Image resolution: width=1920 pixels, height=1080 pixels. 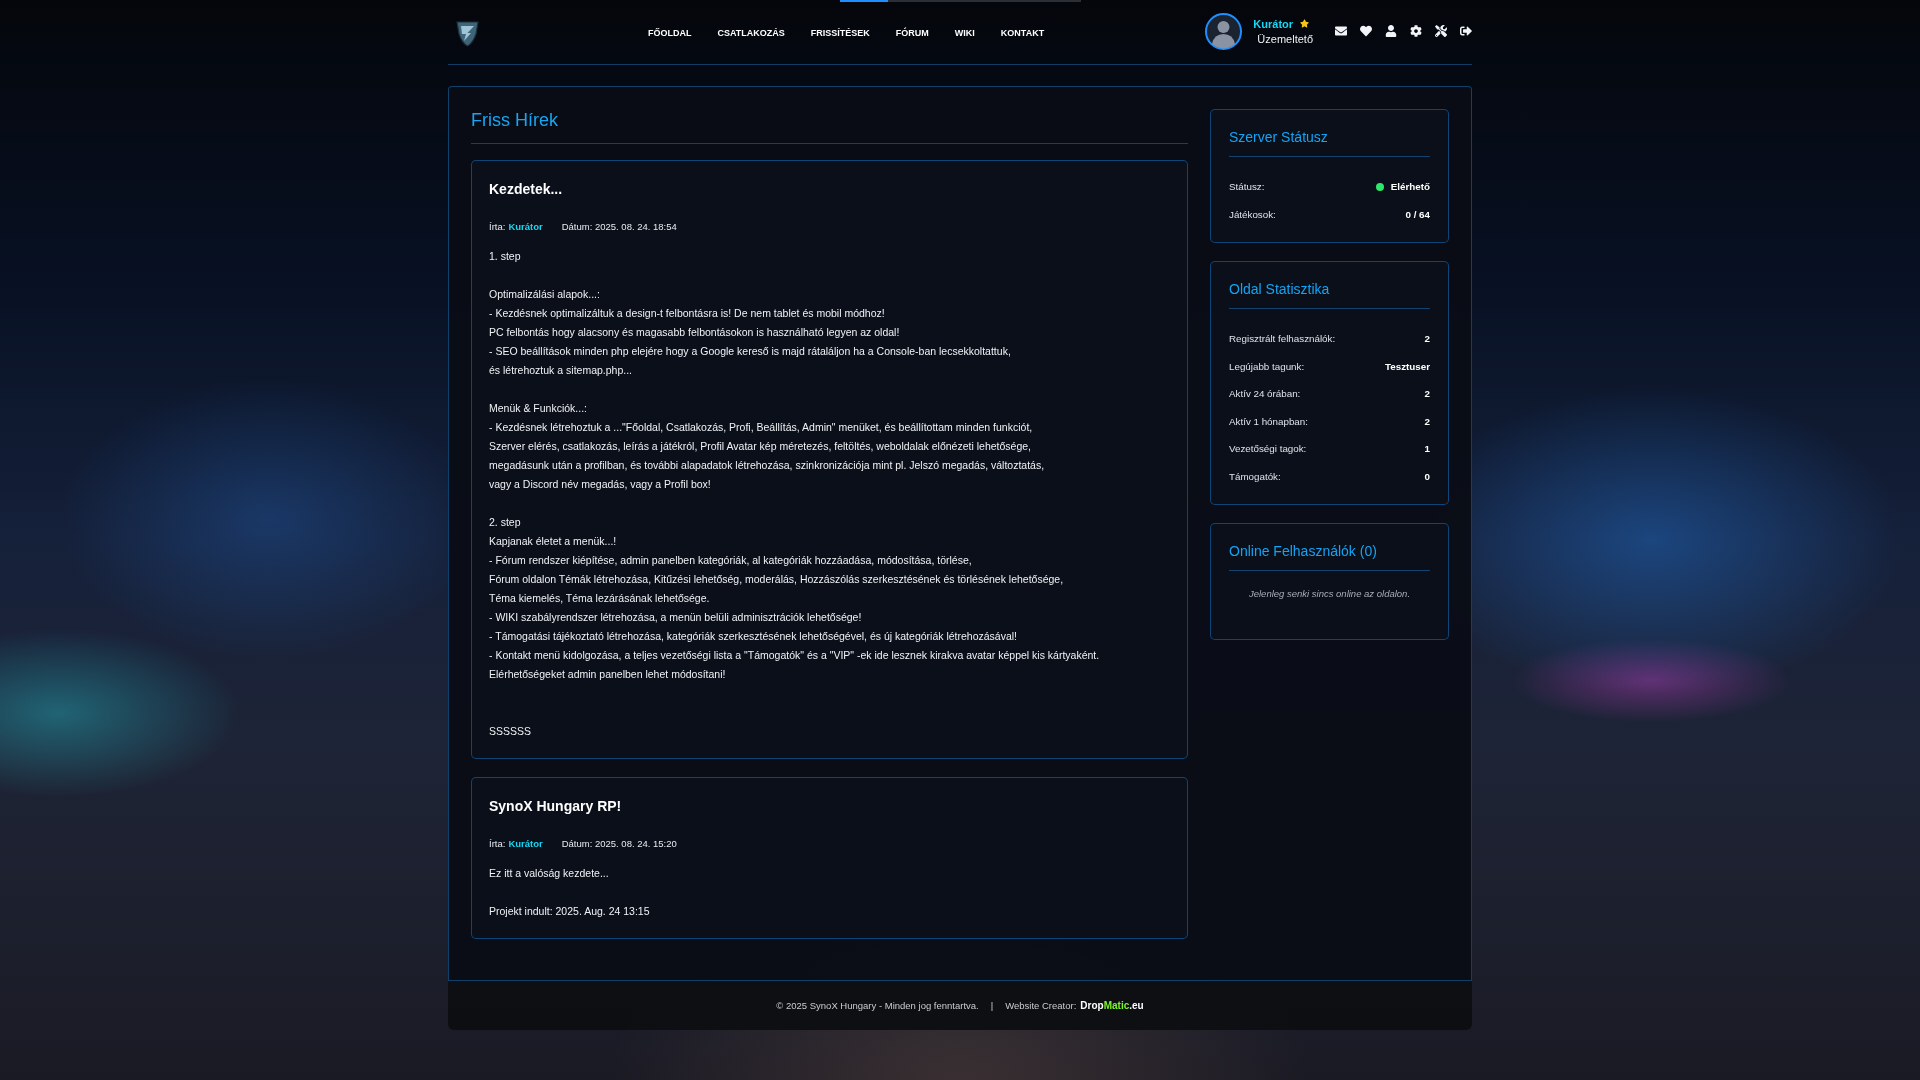 What do you see at coordinates (1466, 31) in the screenshot?
I see `logout-icon` at bounding box center [1466, 31].